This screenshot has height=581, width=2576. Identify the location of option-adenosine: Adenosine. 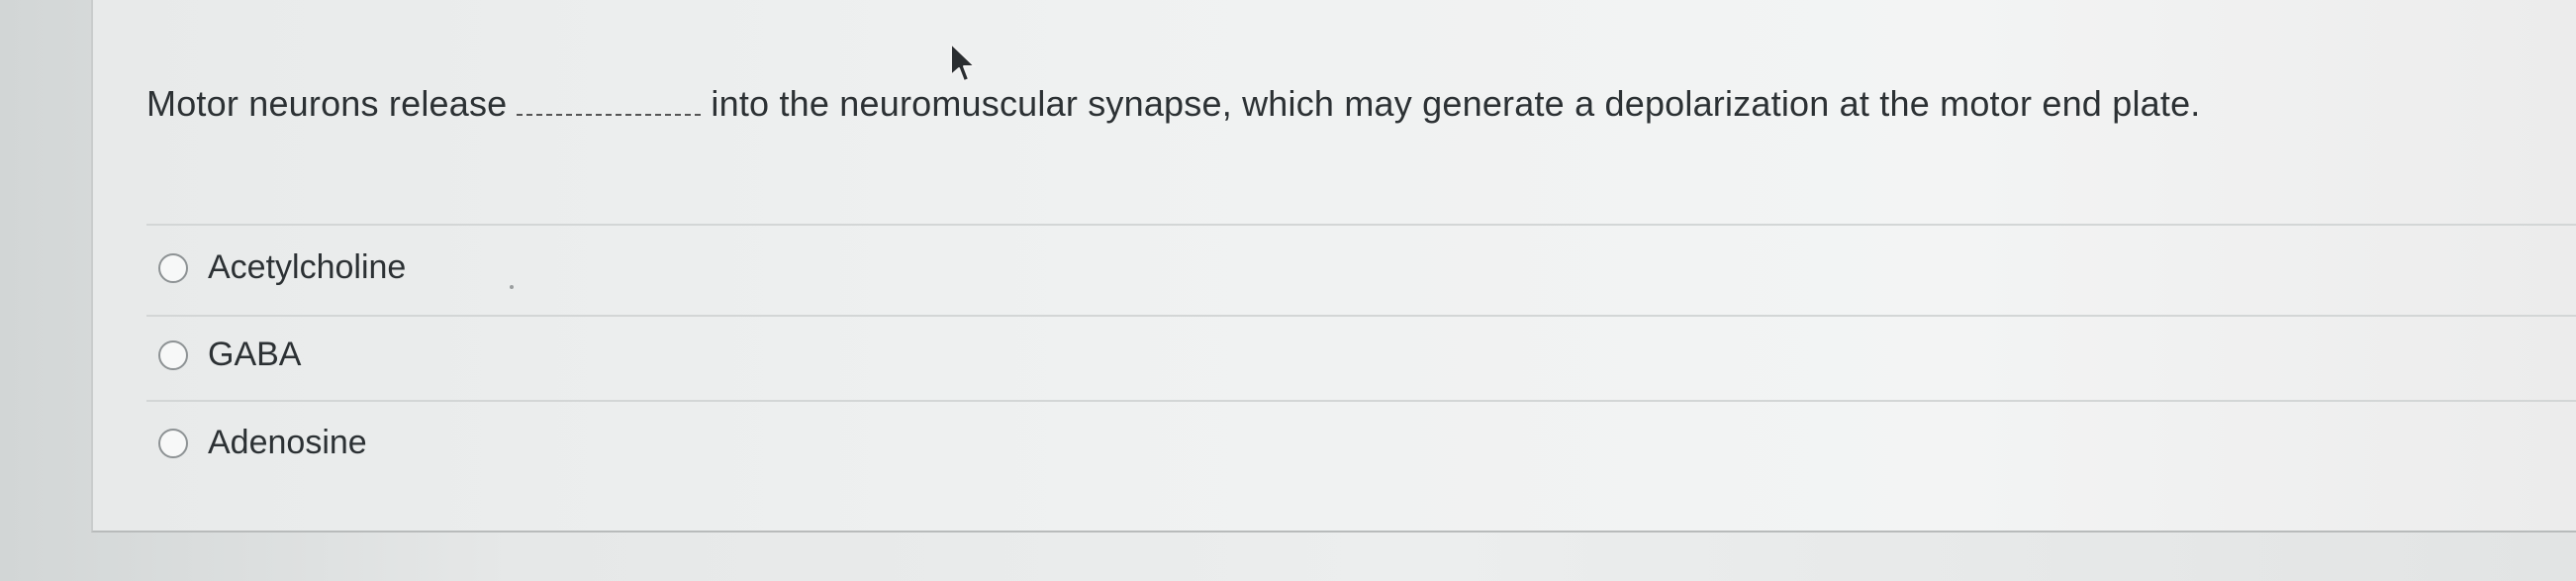
(262, 443).